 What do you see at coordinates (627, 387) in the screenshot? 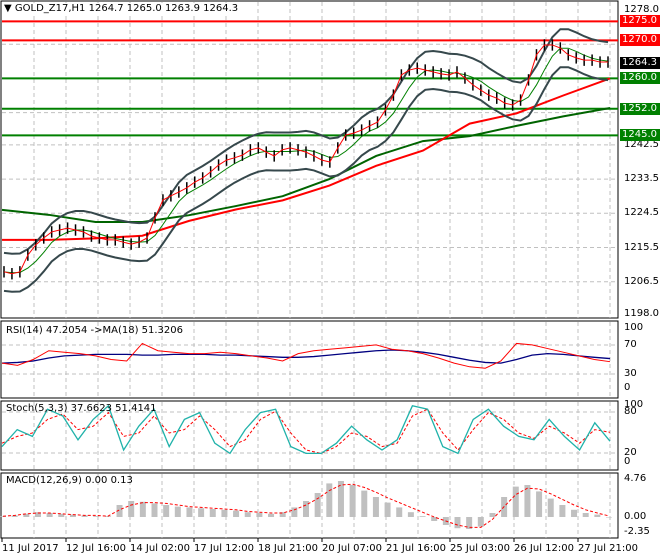
I see `rsi-tick: 0` at bounding box center [627, 387].